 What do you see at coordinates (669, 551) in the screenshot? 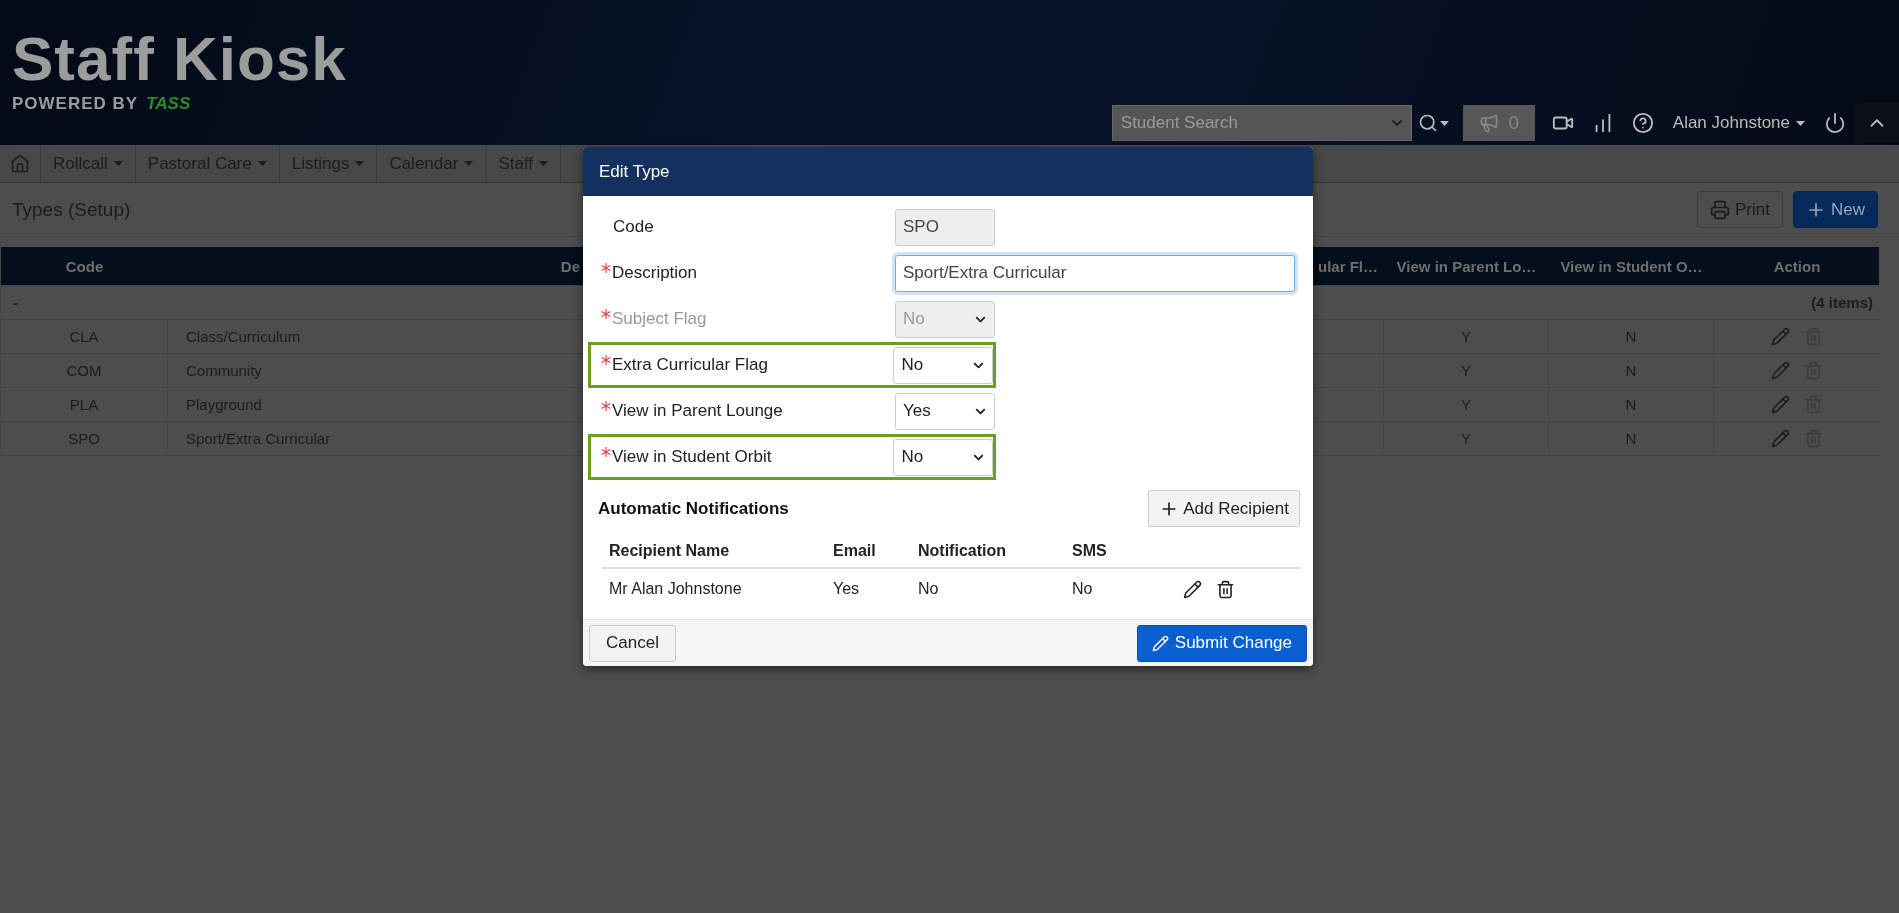
I see `column-header: Recipient Name` at bounding box center [669, 551].